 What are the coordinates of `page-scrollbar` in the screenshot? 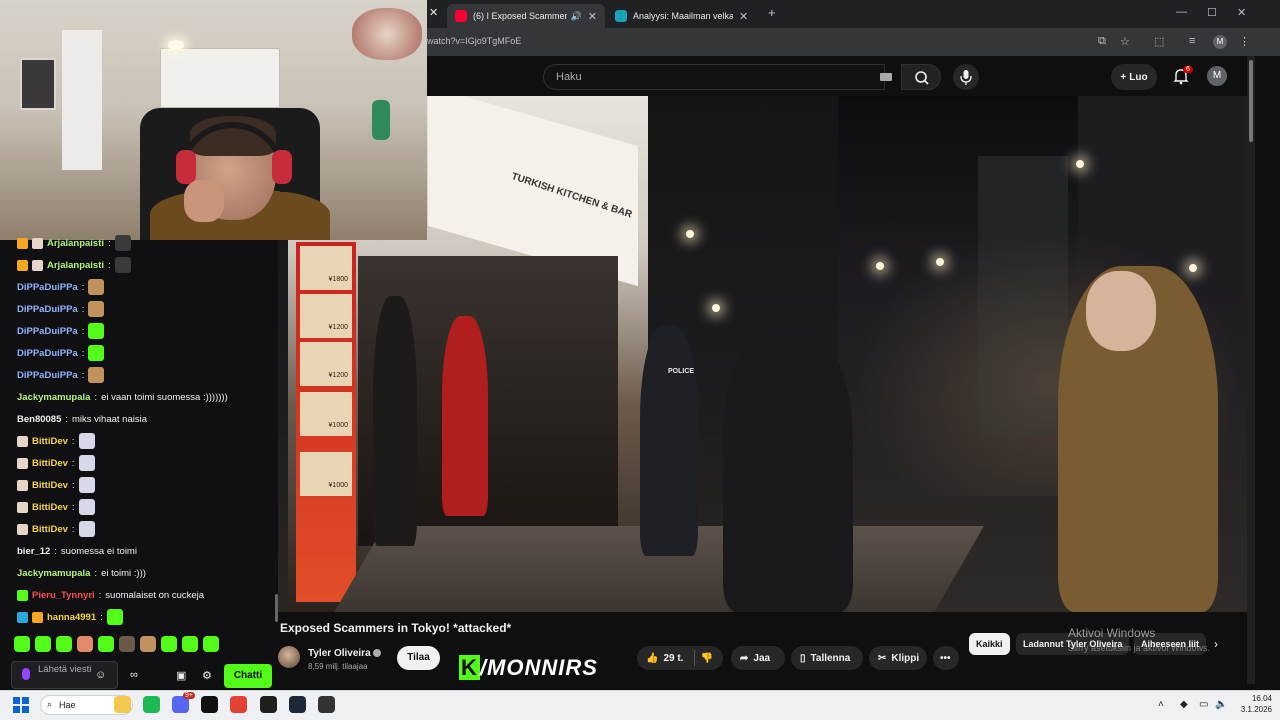 It's located at (1251, 370).